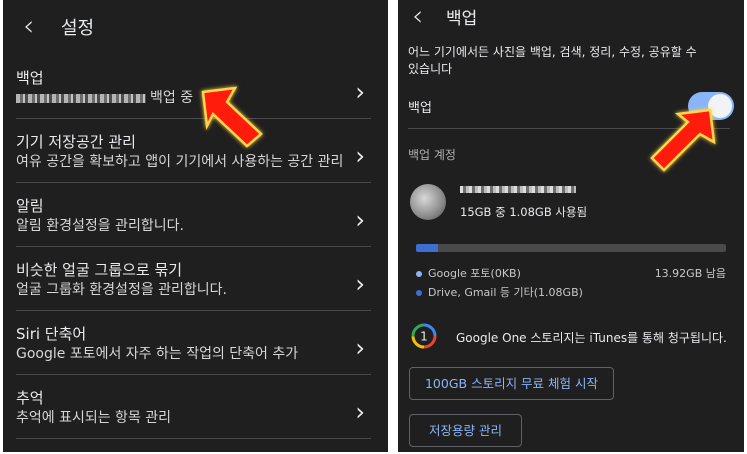 Image resolution: width=747 pixels, height=454 pixels. What do you see at coordinates (193, 344) in the screenshot?
I see `settings-item-siri: Siri 단축어 Google 포토에서 자주 하는 작업의 단축어 추가 ›` at bounding box center [193, 344].